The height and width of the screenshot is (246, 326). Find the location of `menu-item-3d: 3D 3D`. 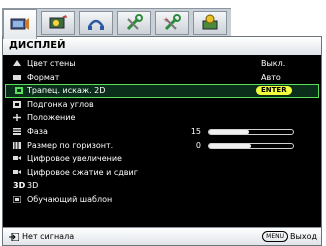

menu-item-3d: 3D 3D is located at coordinates (162, 186).